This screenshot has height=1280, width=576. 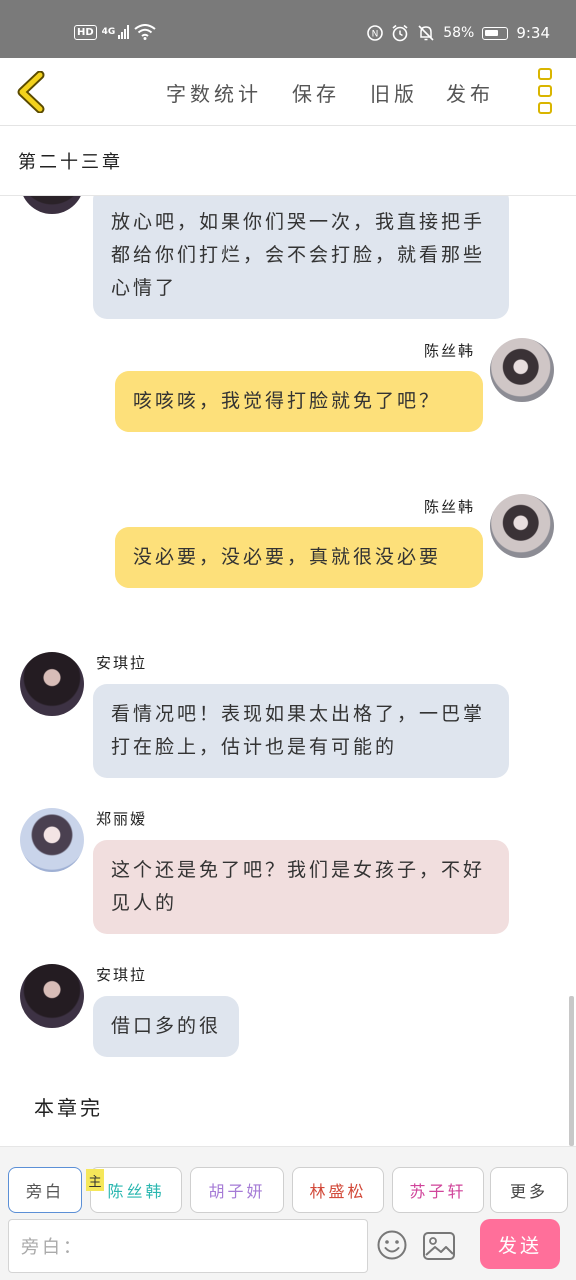 What do you see at coordinates (571, 1071) in the screenshot?
I see `scrollbar` at bounding box center [571, 1071].